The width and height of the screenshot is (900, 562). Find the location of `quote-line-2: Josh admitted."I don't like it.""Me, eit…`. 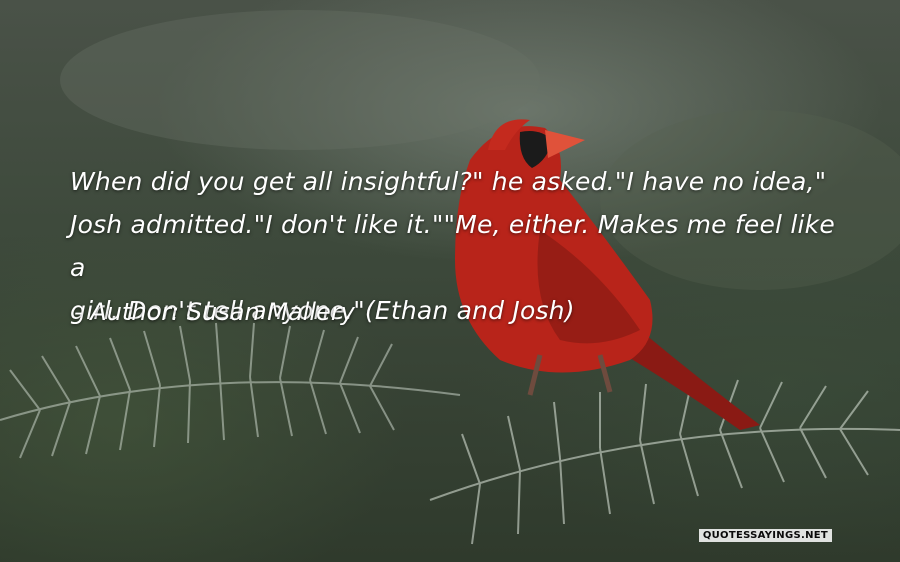

quote-line-2: Josh admitted."I don't like it.""Me, eit… is located at coordinates (452, 246).